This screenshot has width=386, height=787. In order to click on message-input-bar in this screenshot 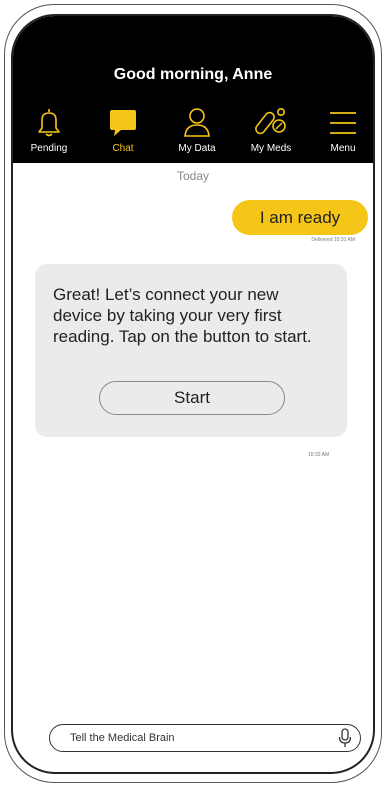, I will do `click(205, 738)`.